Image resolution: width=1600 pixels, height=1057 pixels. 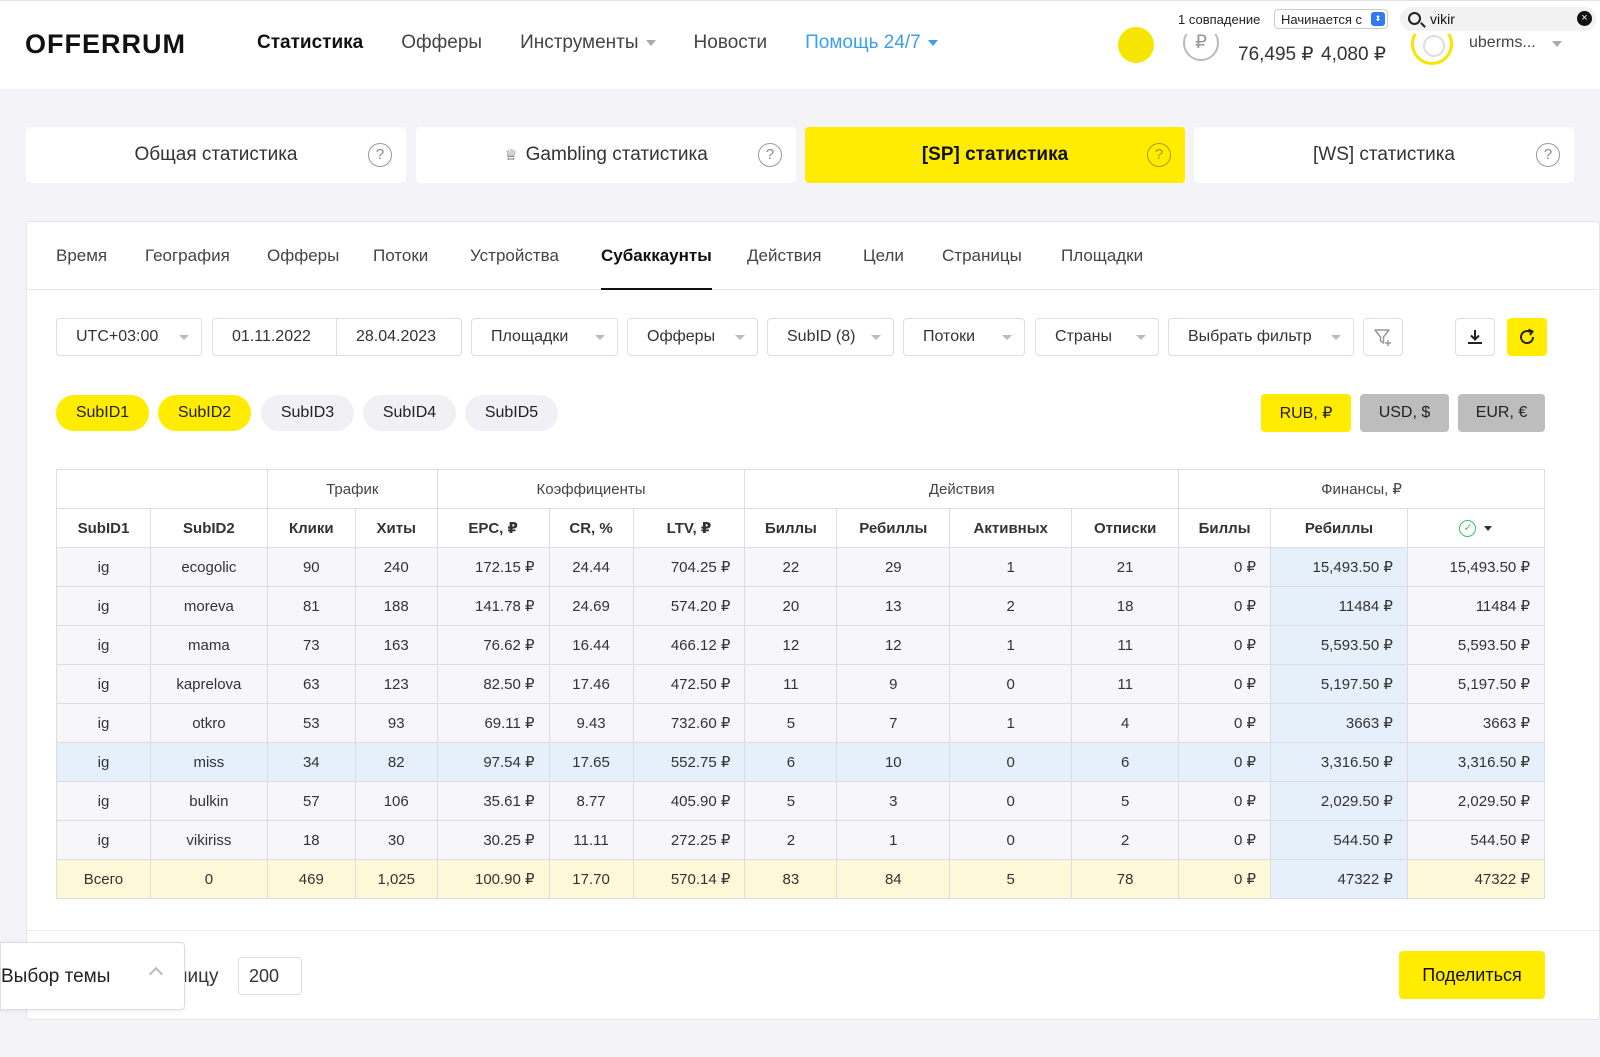 What do you see at coordinates (1125, 528) in the screenshot?
I see `col-header: Отписки` at bounding box center [1125, 528].